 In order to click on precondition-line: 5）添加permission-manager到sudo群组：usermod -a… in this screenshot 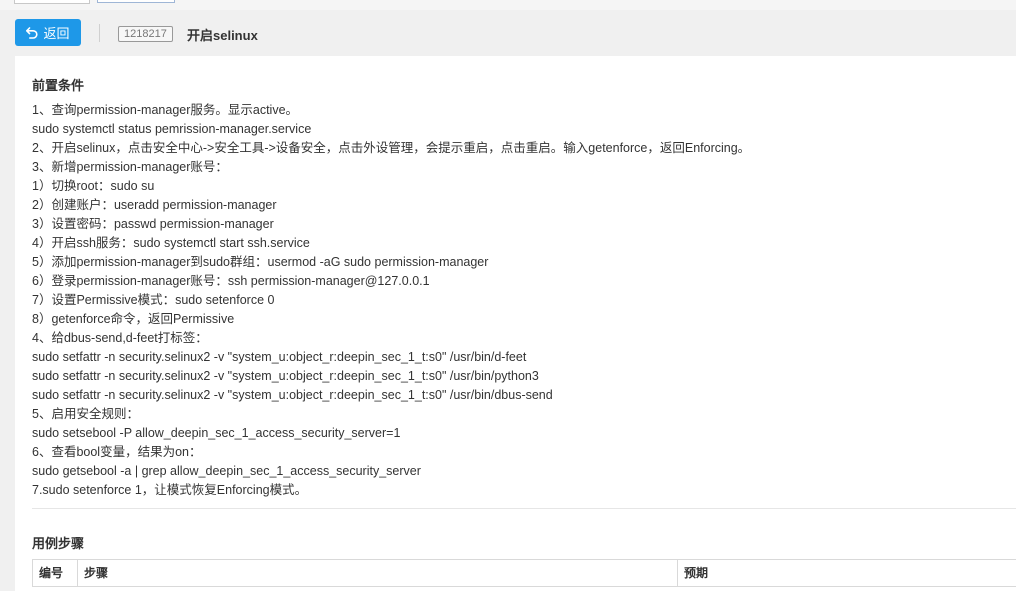, I will do `click(260, 262)`.